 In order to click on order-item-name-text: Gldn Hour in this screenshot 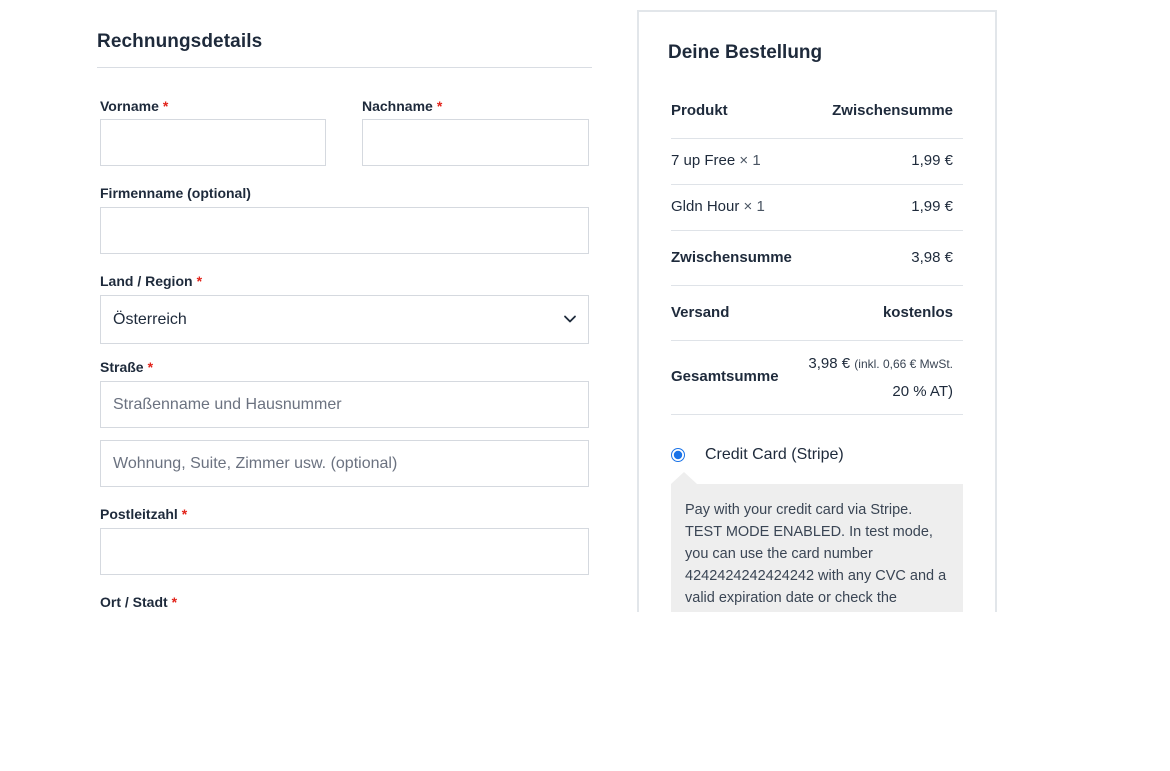, I will do `click(705, 206)`.